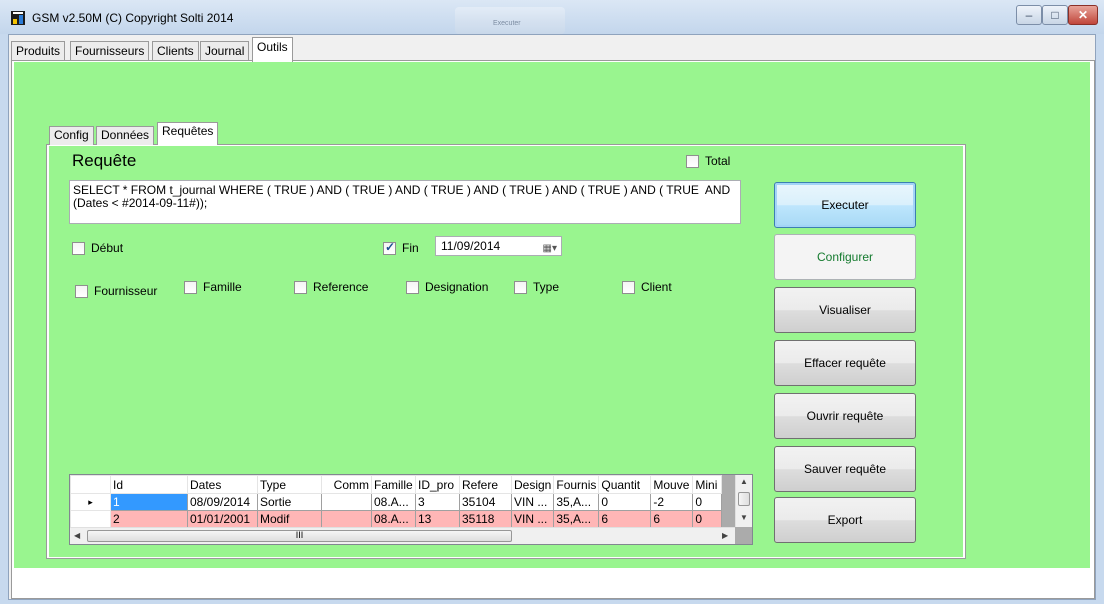 This screenshot has width=1104, height=604. I want to click on designation-checkbox: Designation, so click(447, 287).